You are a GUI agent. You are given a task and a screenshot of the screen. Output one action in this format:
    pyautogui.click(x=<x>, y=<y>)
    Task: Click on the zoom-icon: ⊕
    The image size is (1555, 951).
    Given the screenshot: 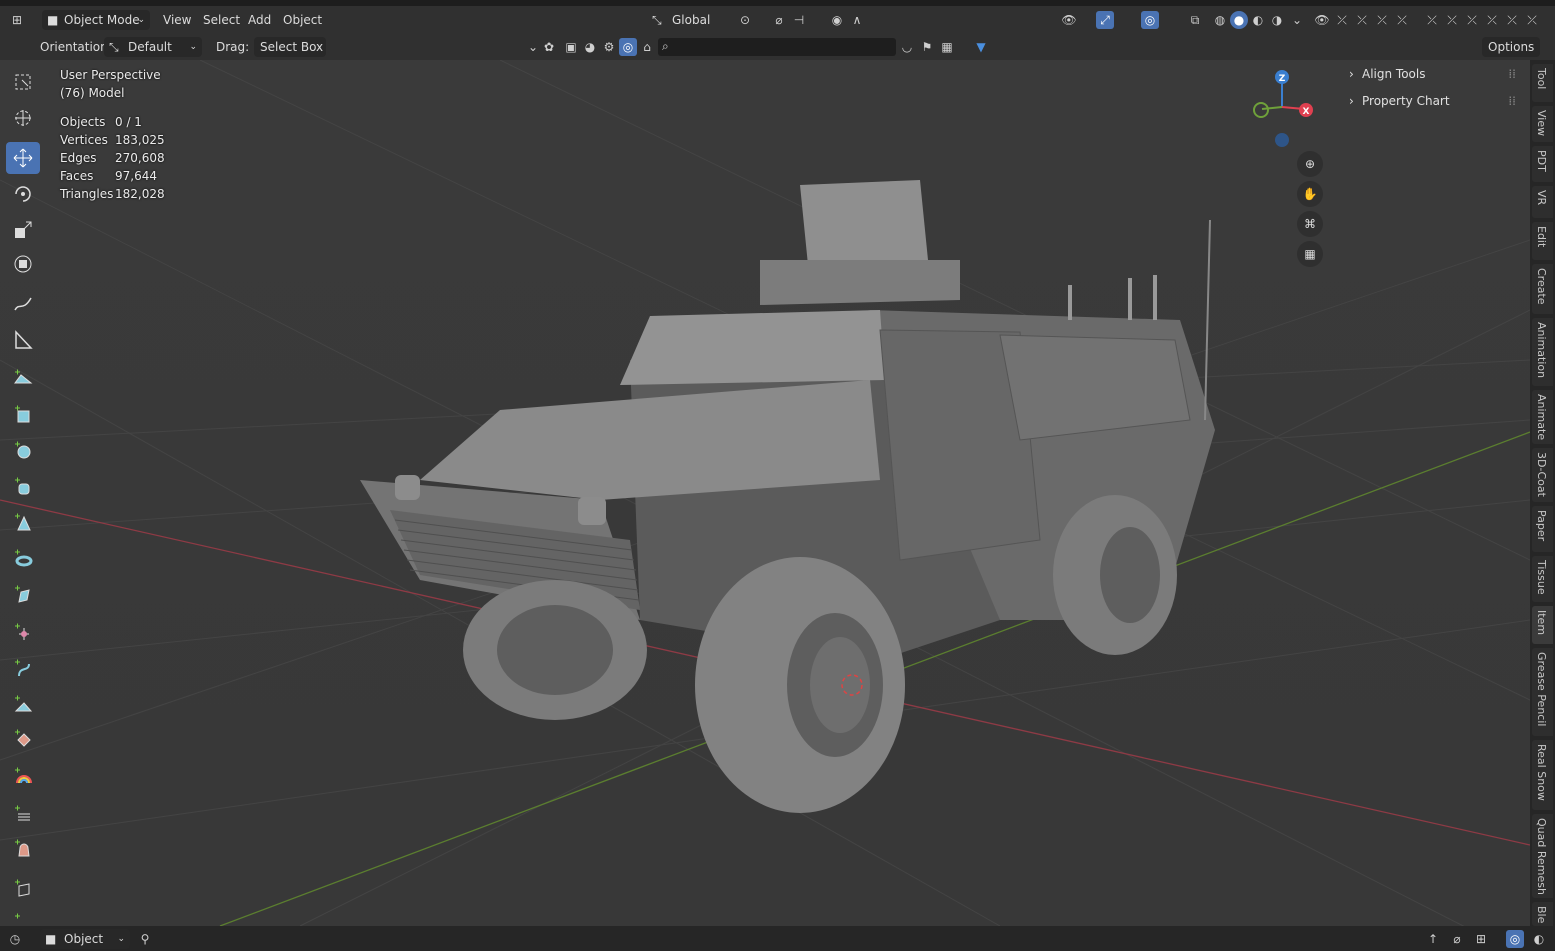 What is the action you would take?
    pyautogui.click(x=1310, y=164)
    